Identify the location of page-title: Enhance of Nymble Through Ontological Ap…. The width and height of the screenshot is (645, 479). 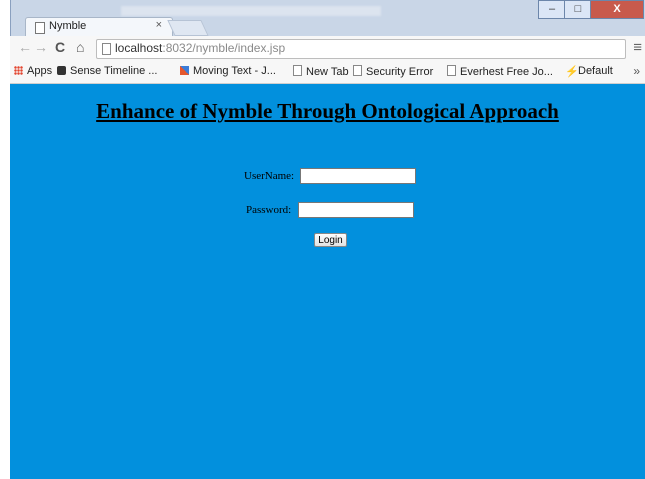
(327, 111).